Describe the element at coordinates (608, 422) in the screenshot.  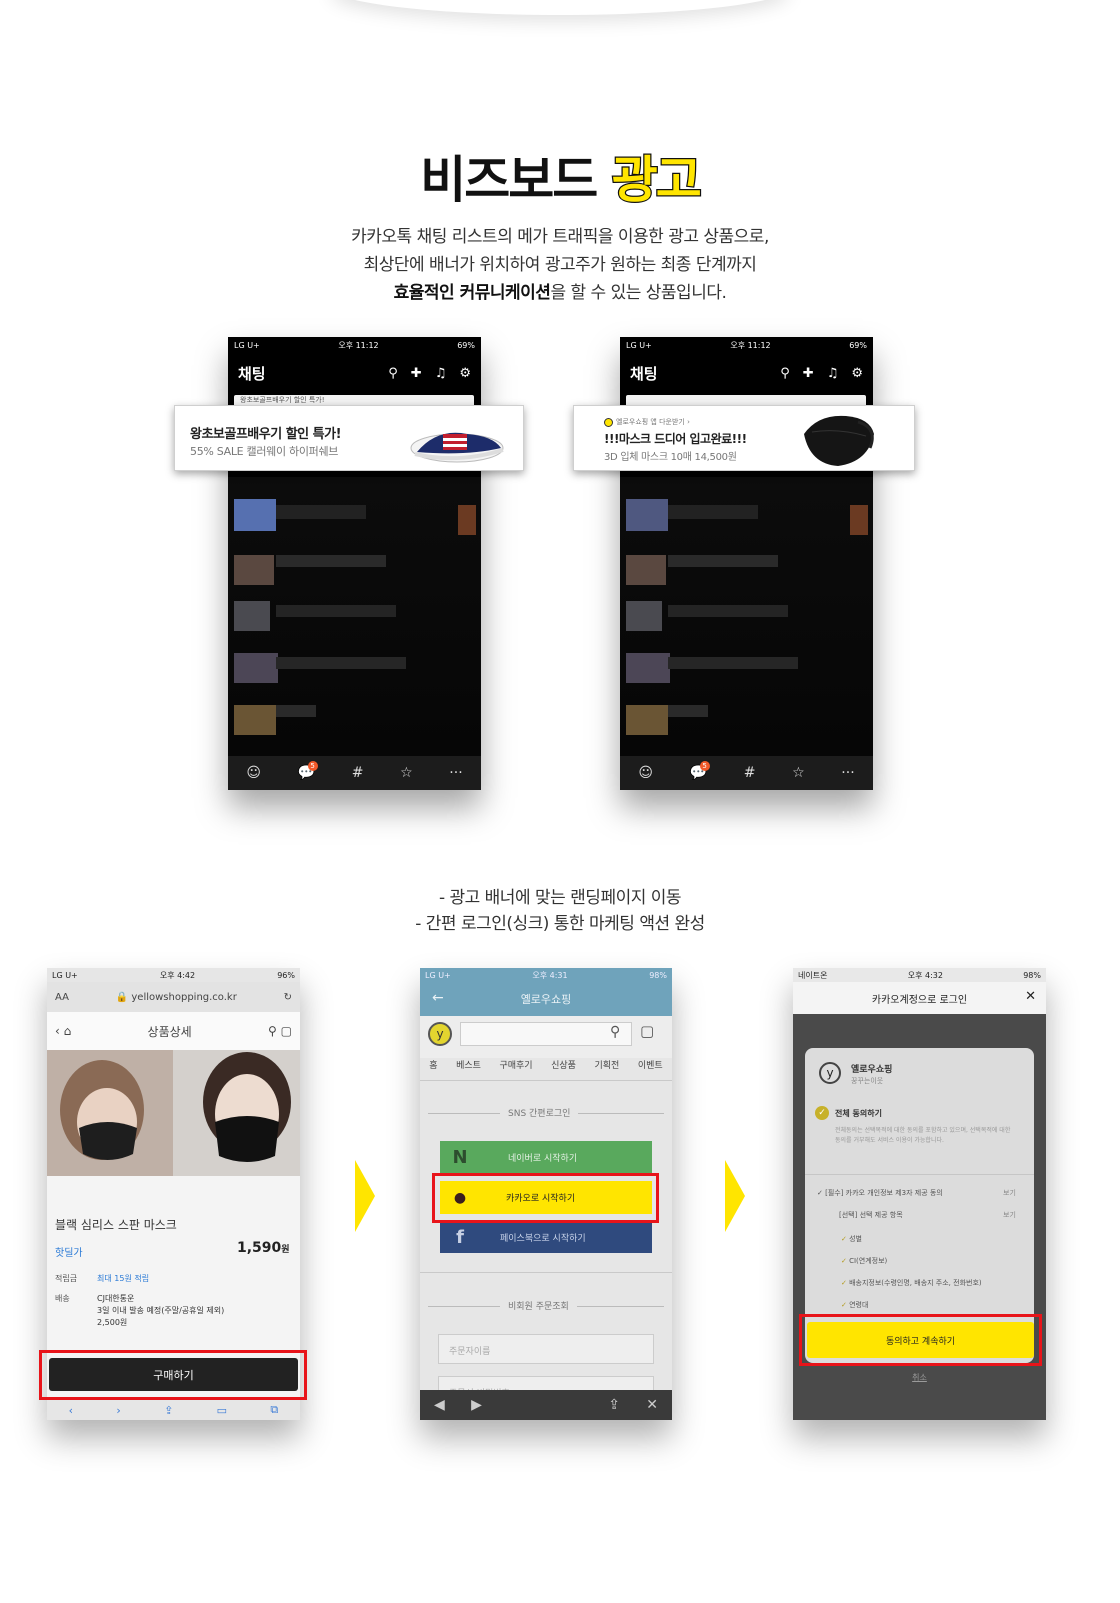
I see `yellow-logo-icon` at that location.